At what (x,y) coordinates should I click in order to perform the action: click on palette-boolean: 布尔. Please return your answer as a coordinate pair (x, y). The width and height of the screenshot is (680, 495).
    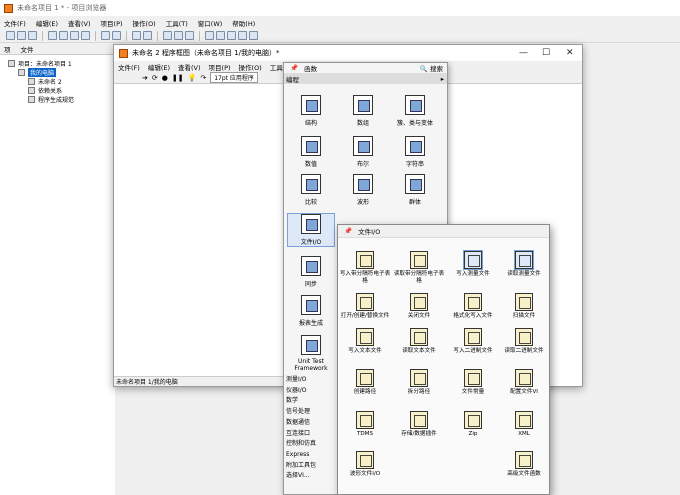
    Looking at the image, I should click on (363, 152).